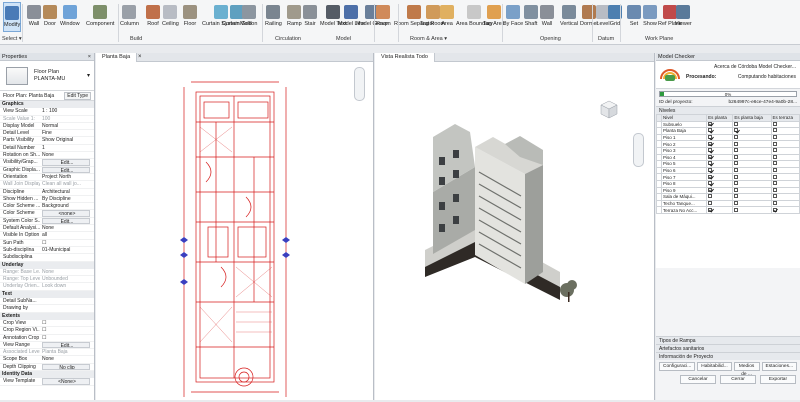 The image size is (800, 402). What do you see at coordinates (66, 366) in the screenshot?
I see `property-edit-button: No clip` at bounding box center [66, 366].